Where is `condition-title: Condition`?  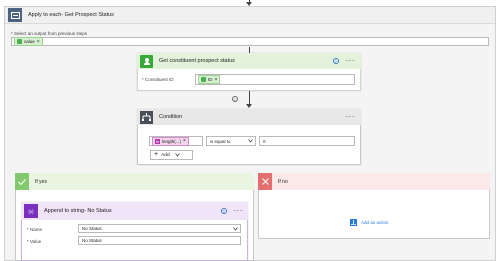 condition-title: Condition is located at coordinates (171, 117).